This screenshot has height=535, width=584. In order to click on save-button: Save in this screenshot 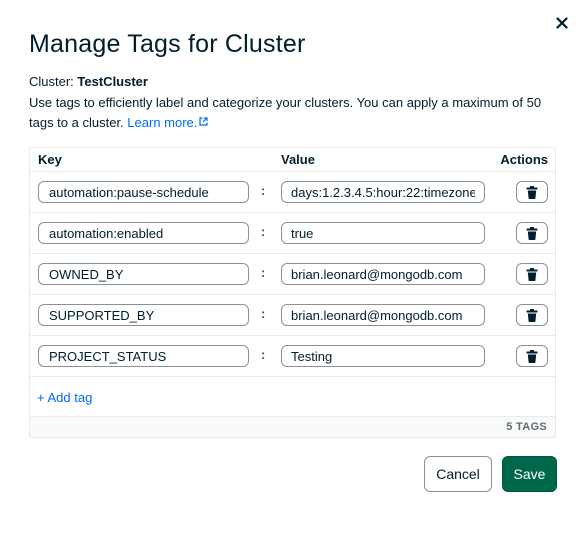, I will do `click(529, 474)`.